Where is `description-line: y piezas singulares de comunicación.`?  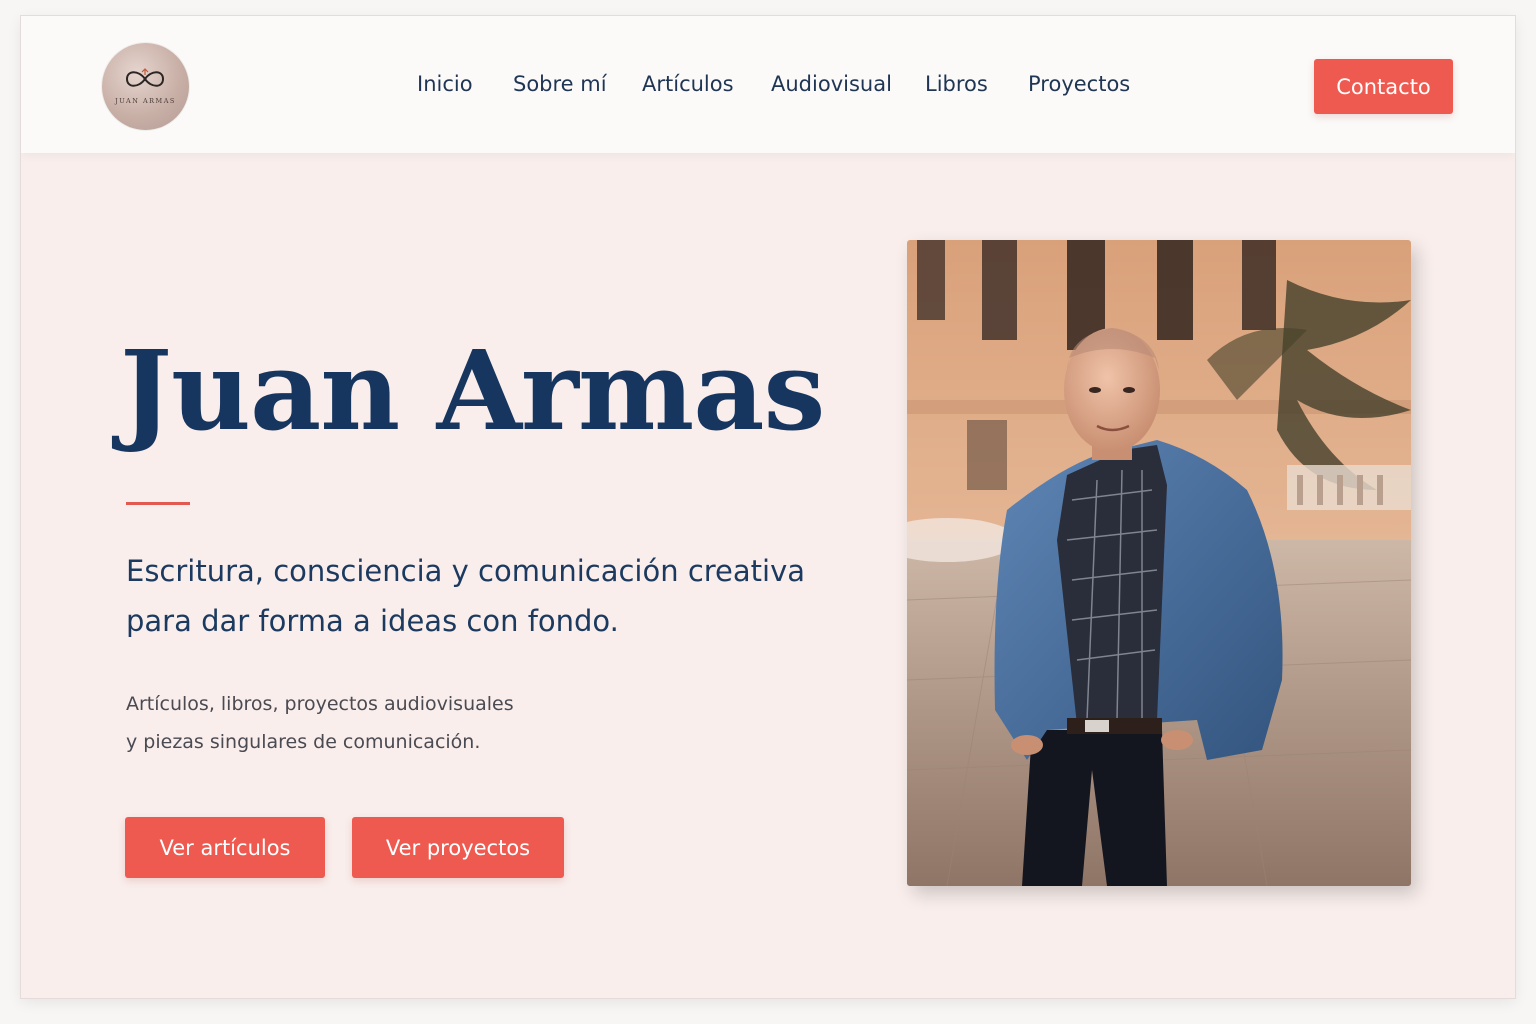 description-line: y piezas singulares de comunicación. is located at coordinates (303, 742).